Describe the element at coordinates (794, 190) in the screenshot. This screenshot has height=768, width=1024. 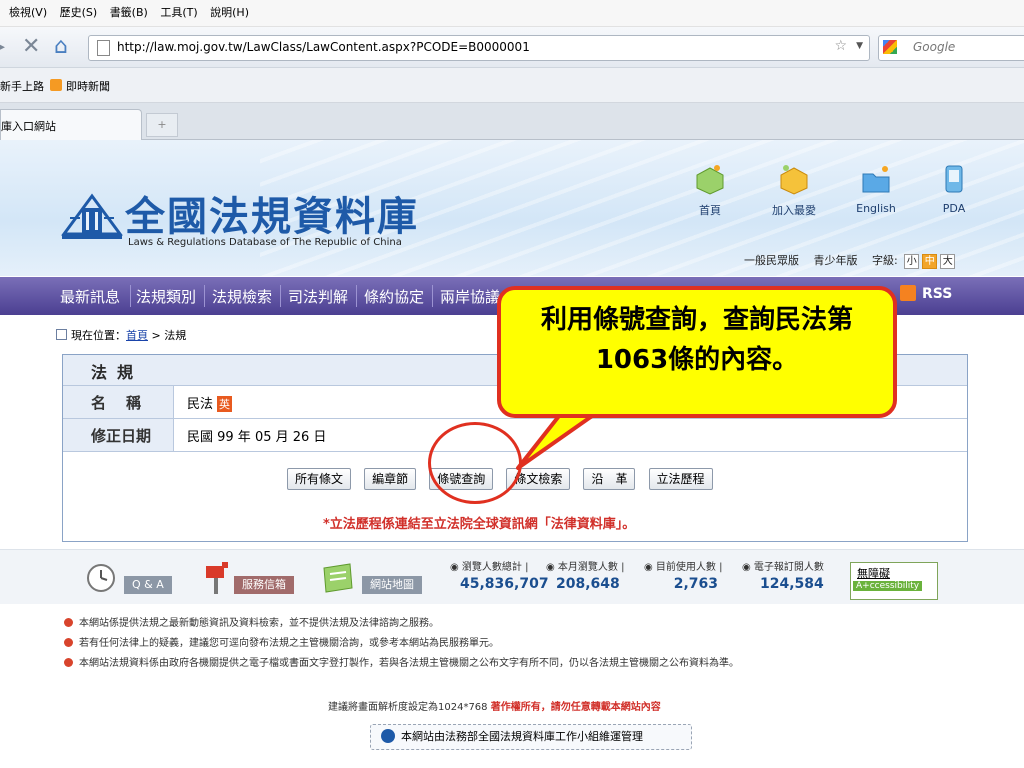
I see `add-favorite-link: 加入最愛` at that location.